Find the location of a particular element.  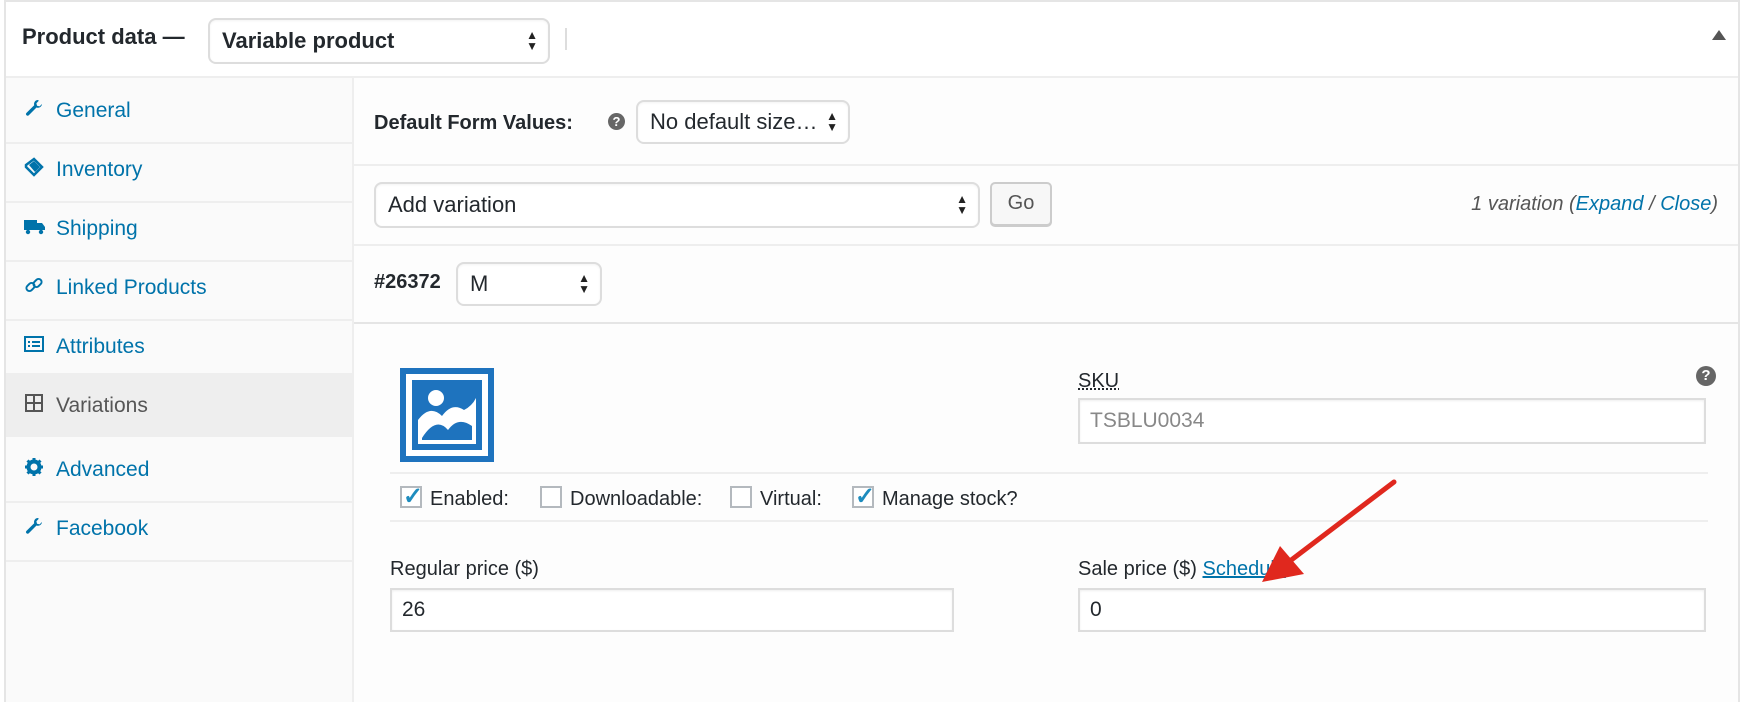

variation-count: 1 variation (Expand / Close) is located at coordinates (1594, 204).